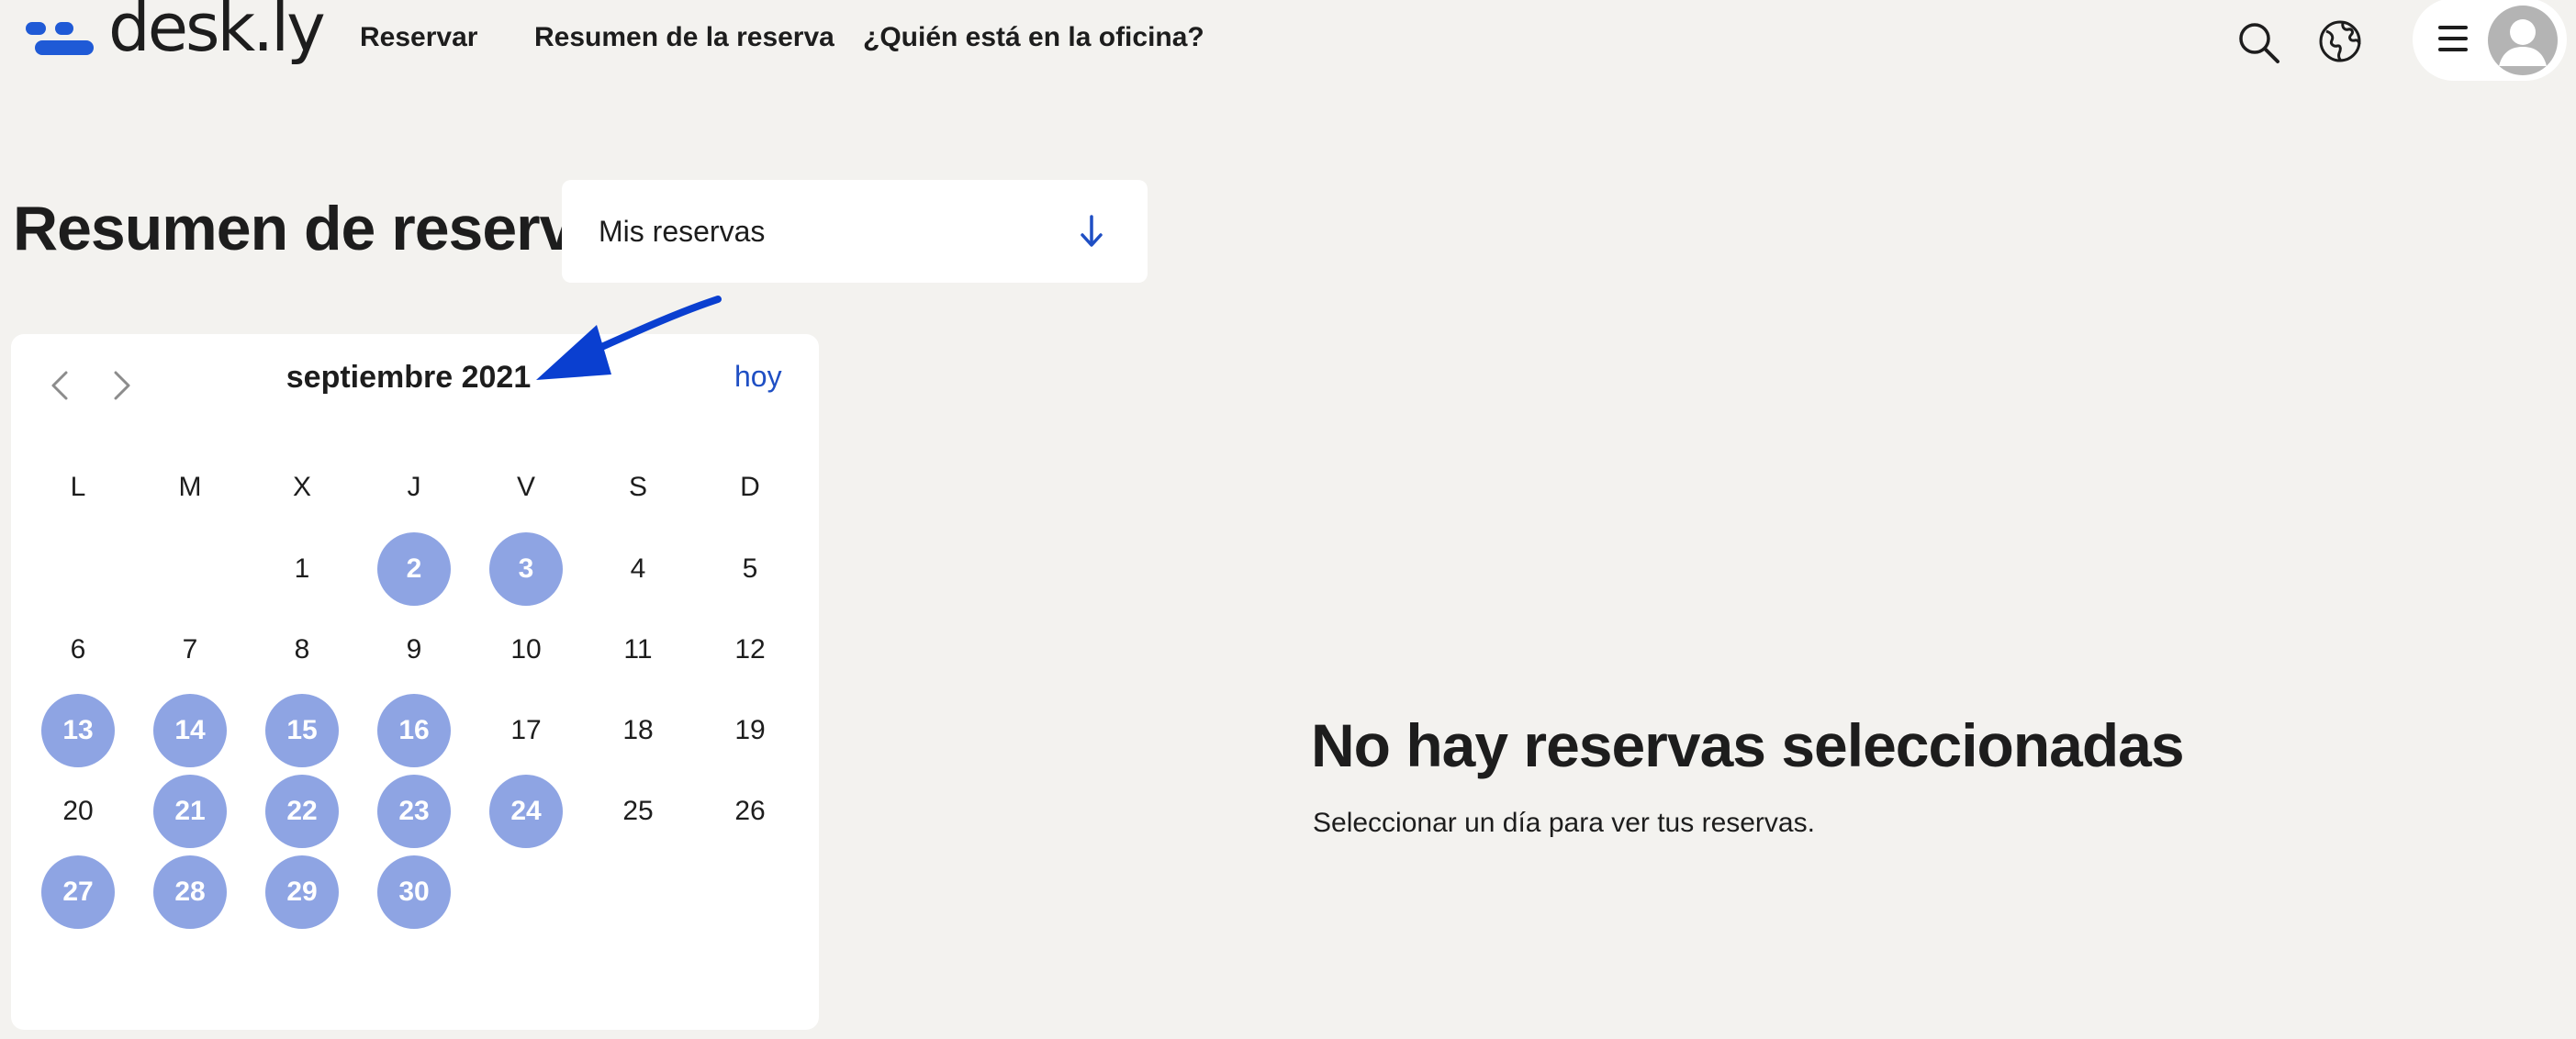  I want to click on nav-item-resumen-reserva: Resumen de la reserva, so click(684, 37).